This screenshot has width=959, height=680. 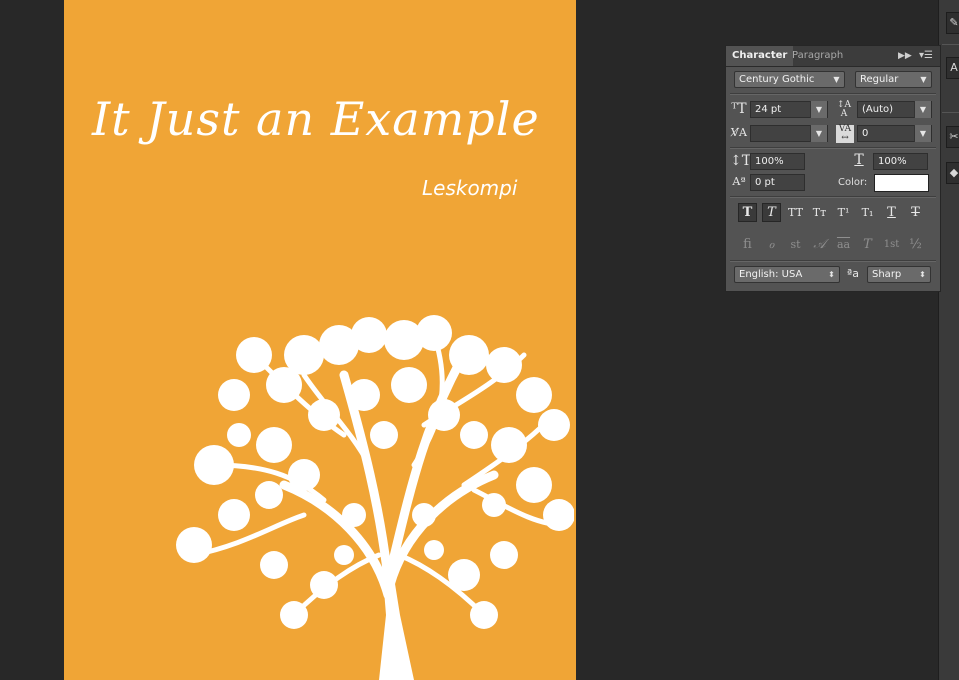 What do you see at coordinates (867, 244) in the screenshot?
I see `ornaments-icon: T` at bounding box center [867, 244].